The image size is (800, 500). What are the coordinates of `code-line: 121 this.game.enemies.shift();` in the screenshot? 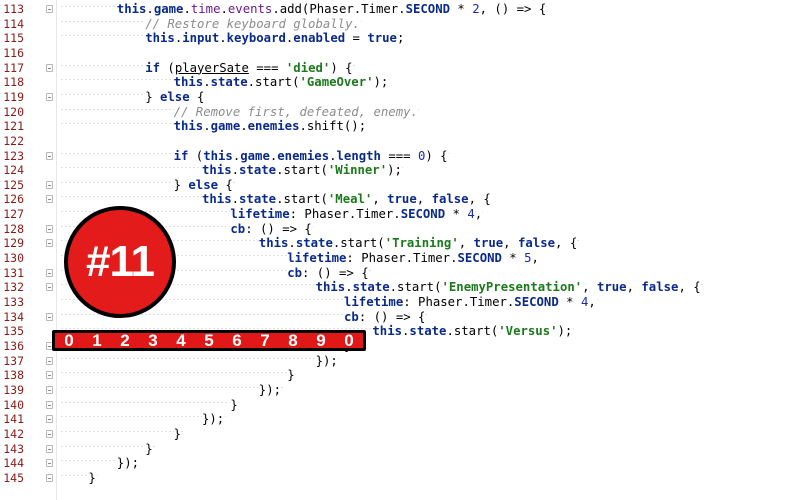 It's located at (400, 127).